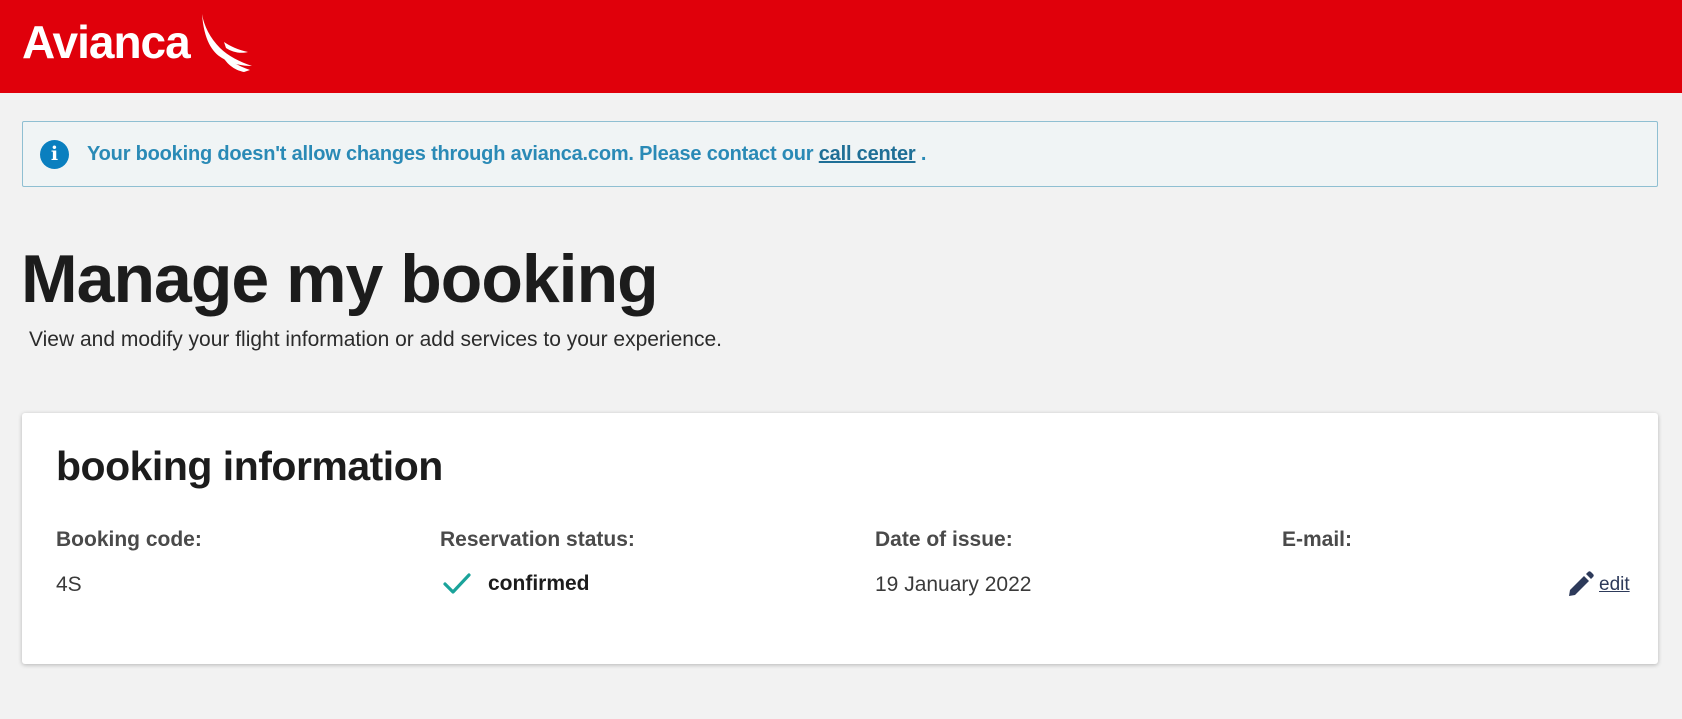  I want to click on check-icon, so click(457, 583).